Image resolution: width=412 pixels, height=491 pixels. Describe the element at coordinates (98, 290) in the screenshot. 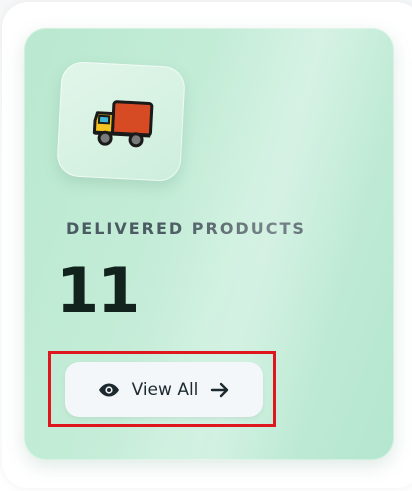

I see `delivered-count: 11` at that location.